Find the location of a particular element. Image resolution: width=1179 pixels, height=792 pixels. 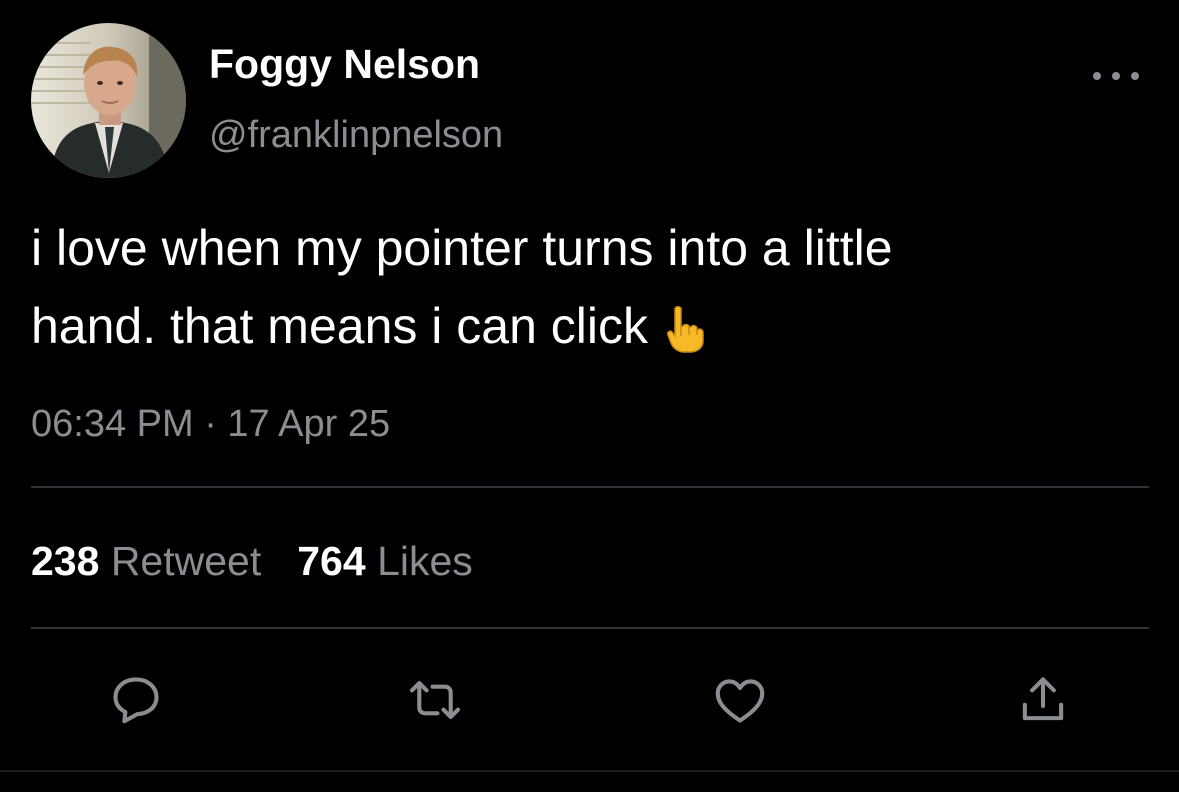

reply-icon is located at coordinates (136, 700).